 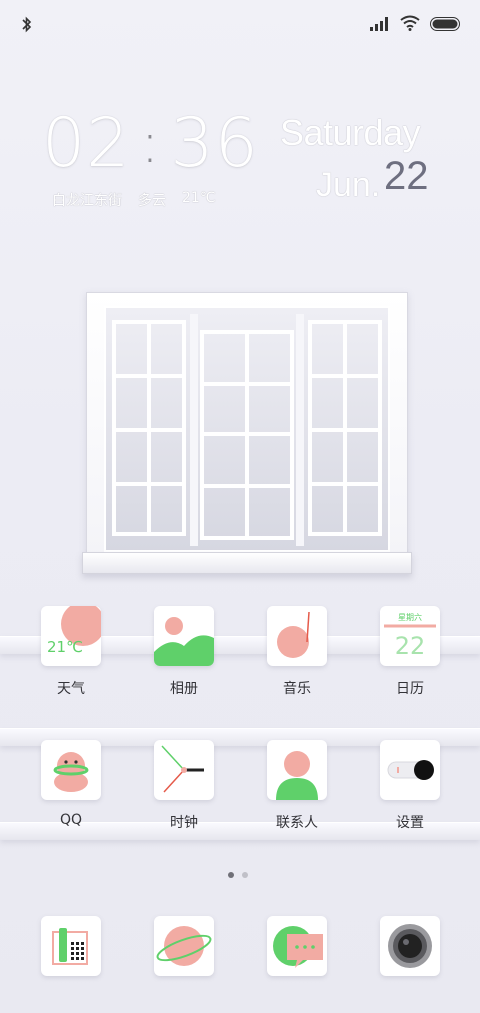 I want to click on weather-line: 白龙江东街 多云 21℃, so click(x=134, y=200).